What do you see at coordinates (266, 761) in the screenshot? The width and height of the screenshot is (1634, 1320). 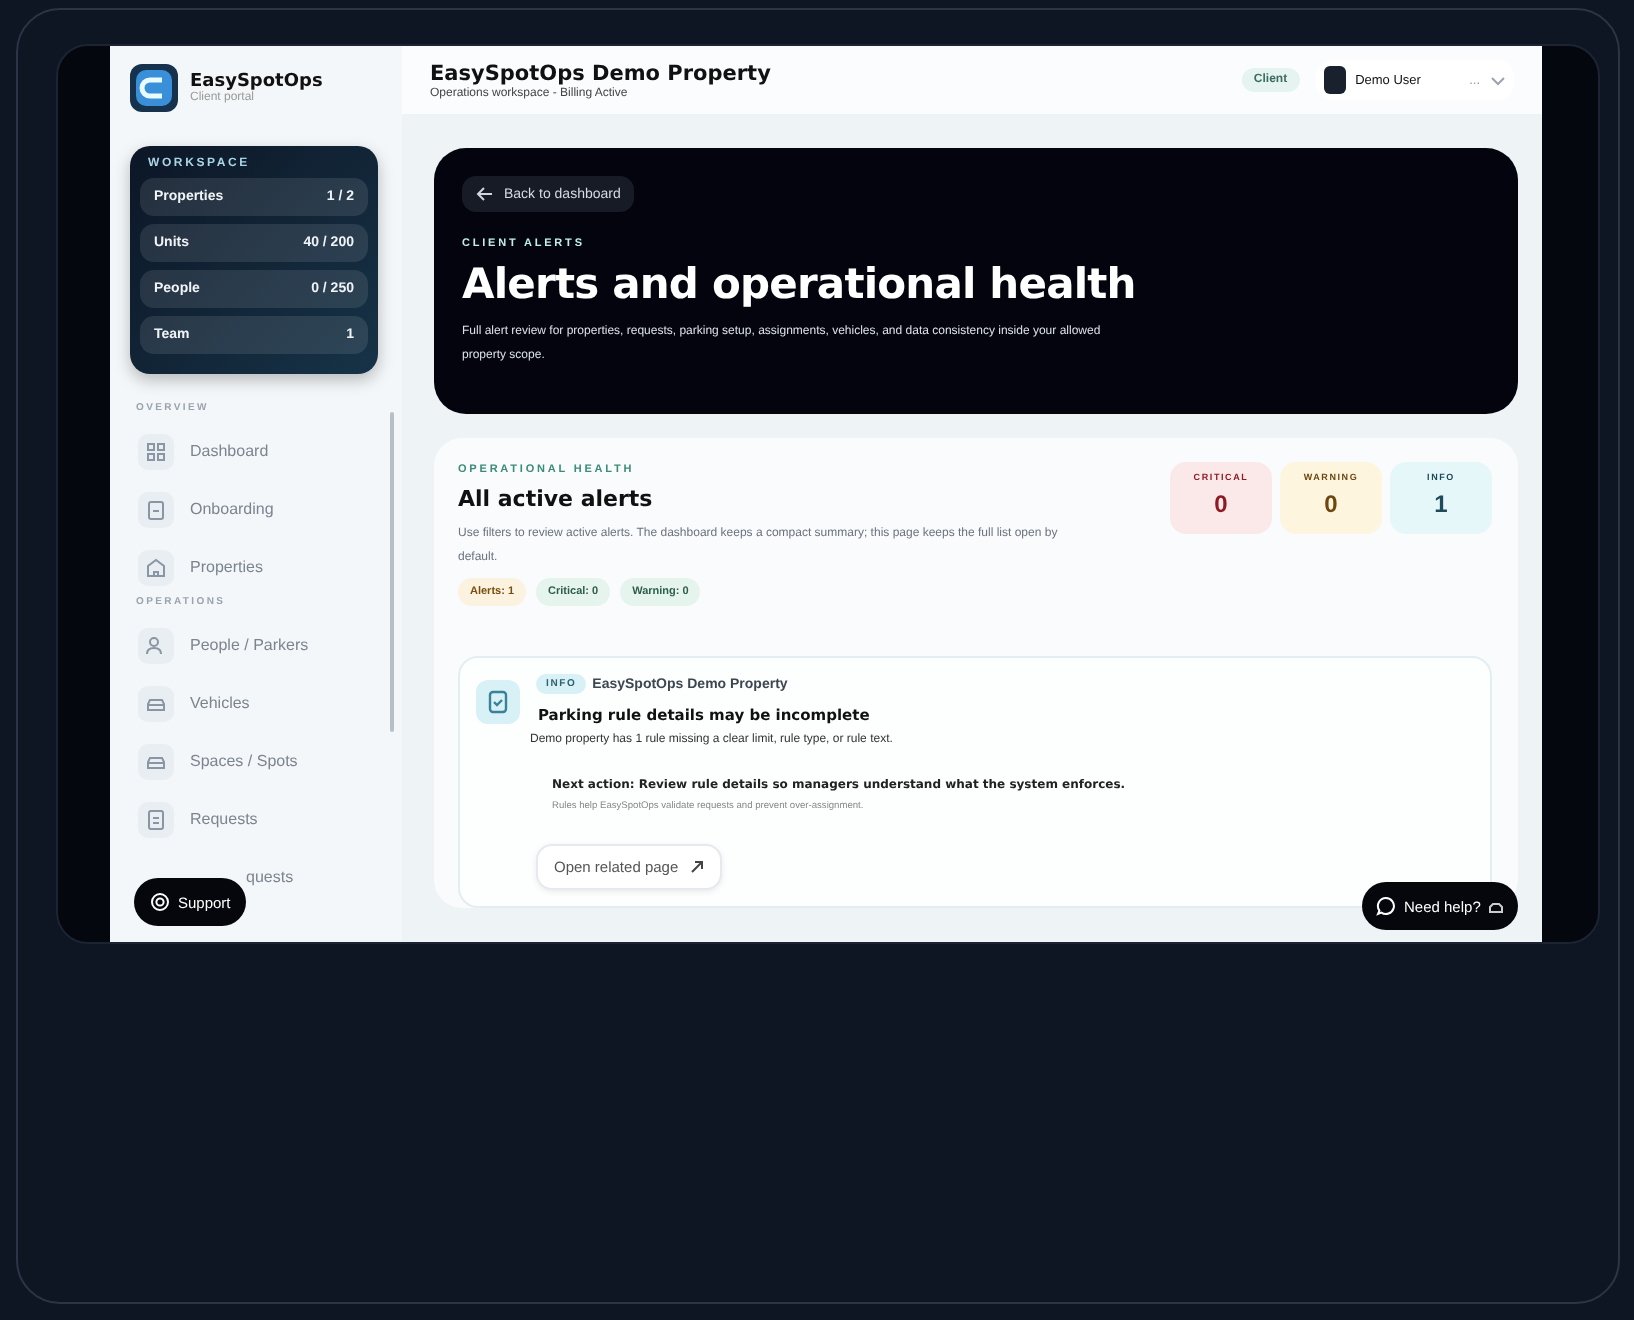 I see `nav-item: Spaces / Spots` at bounding box center [266, 761].